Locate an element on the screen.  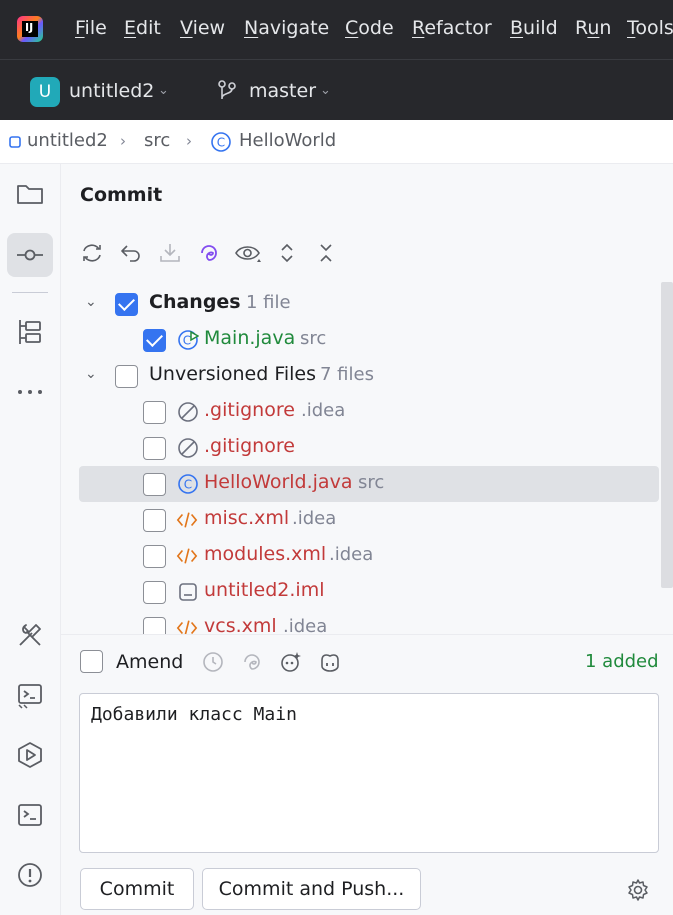
unversioned-checkbox is located at coordinates (126, 376).